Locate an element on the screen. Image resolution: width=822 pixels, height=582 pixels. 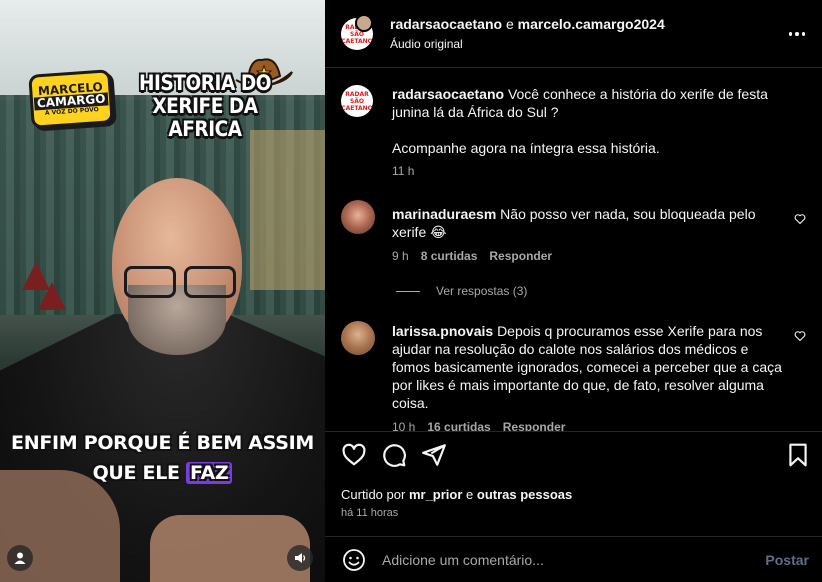
comment-meta: 9 h 8 curtidas Responder is located at coordinates (472, 256).